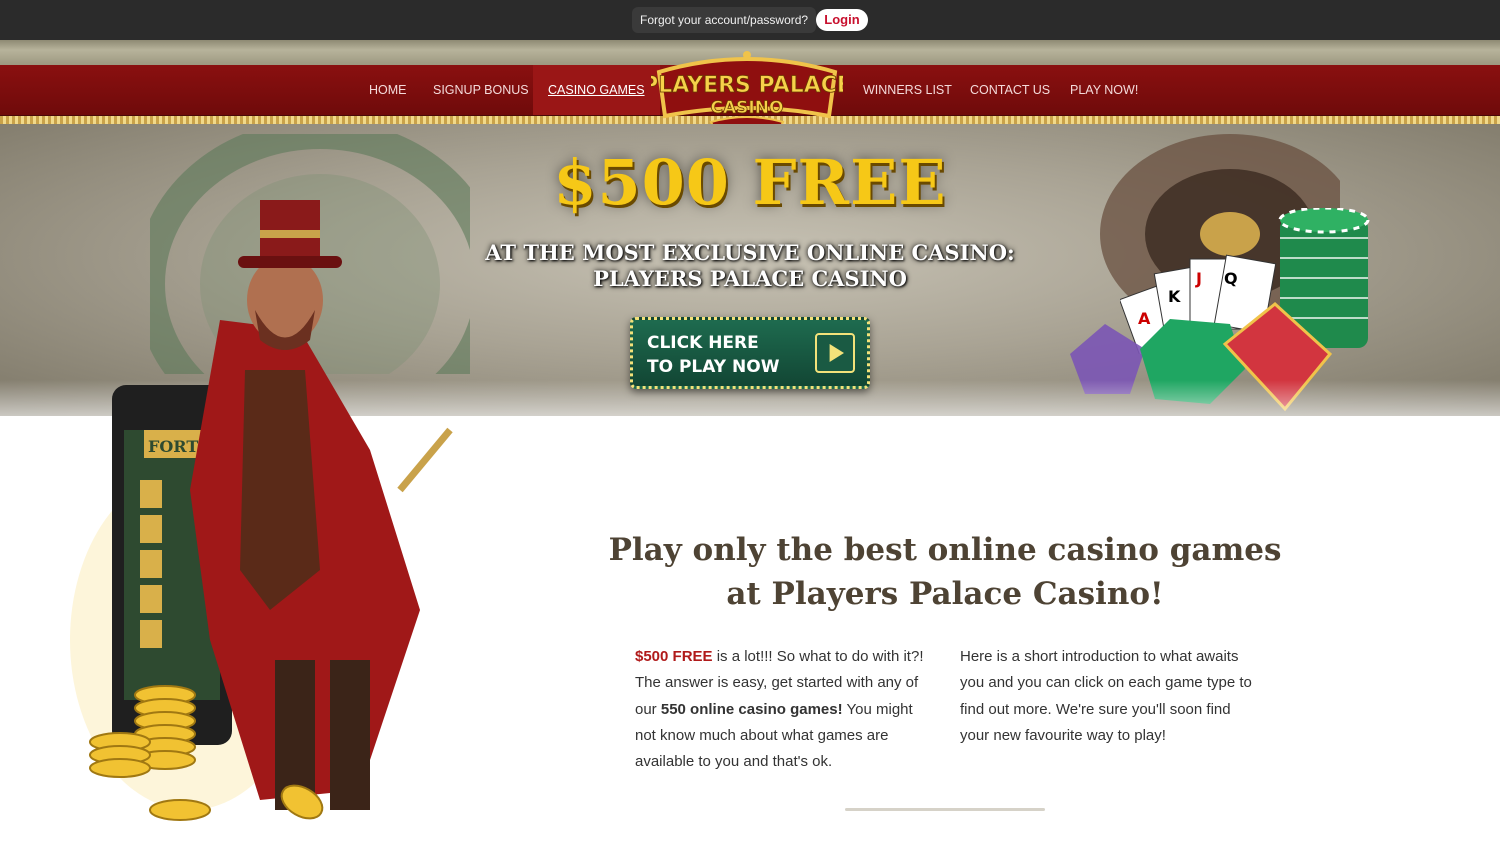 Image resolution: width=1500 pixels, height=844 pixels. I want to click on highlight-500-free: $500 FREE, so click(674, 656).